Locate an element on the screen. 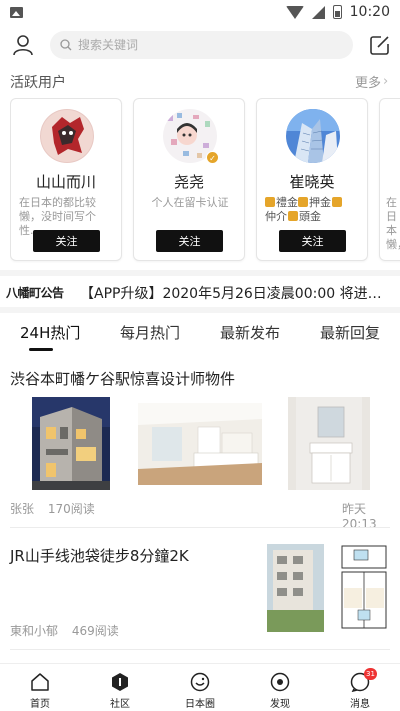  tab-monthly-hot: 每月热门 is located at coordinates (150, 332).